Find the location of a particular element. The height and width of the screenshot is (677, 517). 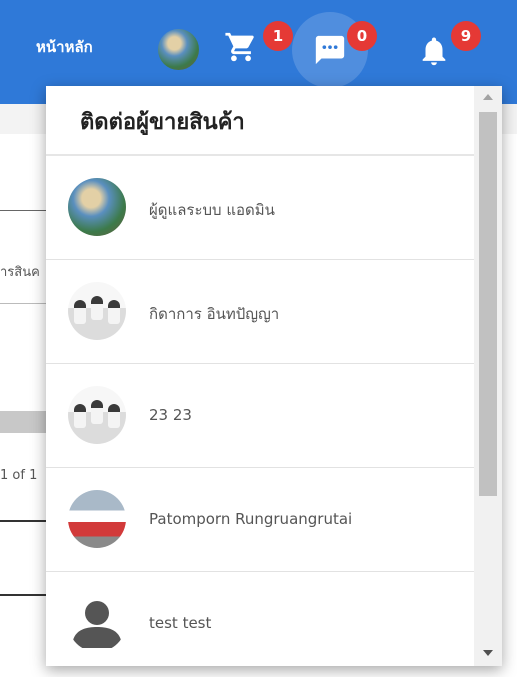

scroll-thumb is located at coordinates (488, 304).